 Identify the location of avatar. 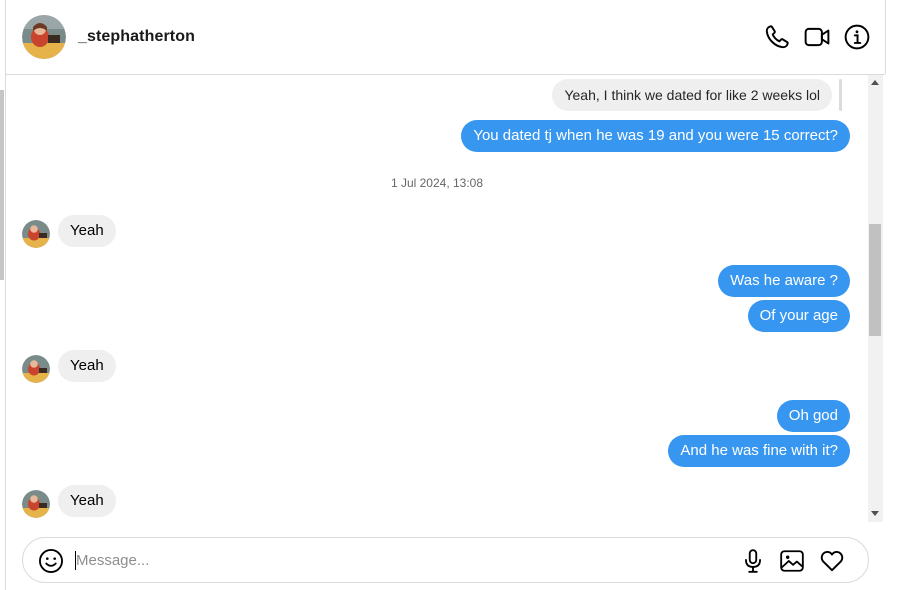
(44, 37).